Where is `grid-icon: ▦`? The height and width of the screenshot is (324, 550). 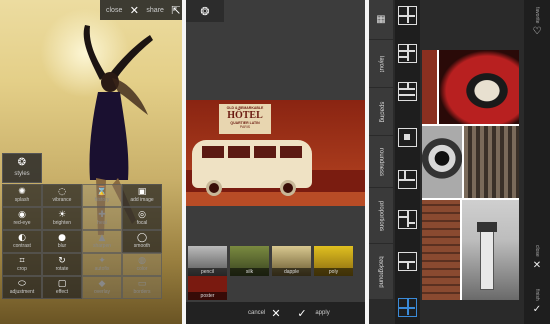
grid-icon: ▦ is located at coordinates (381, 19).